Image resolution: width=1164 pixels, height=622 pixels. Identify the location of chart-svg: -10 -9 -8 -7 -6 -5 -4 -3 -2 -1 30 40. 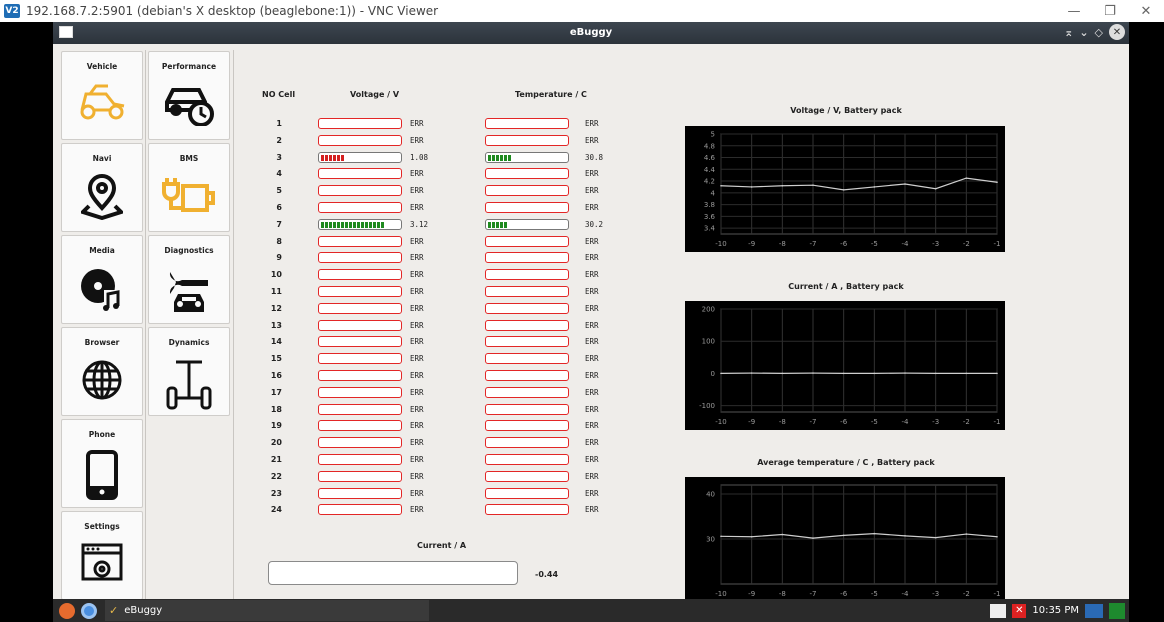
(853, 541).